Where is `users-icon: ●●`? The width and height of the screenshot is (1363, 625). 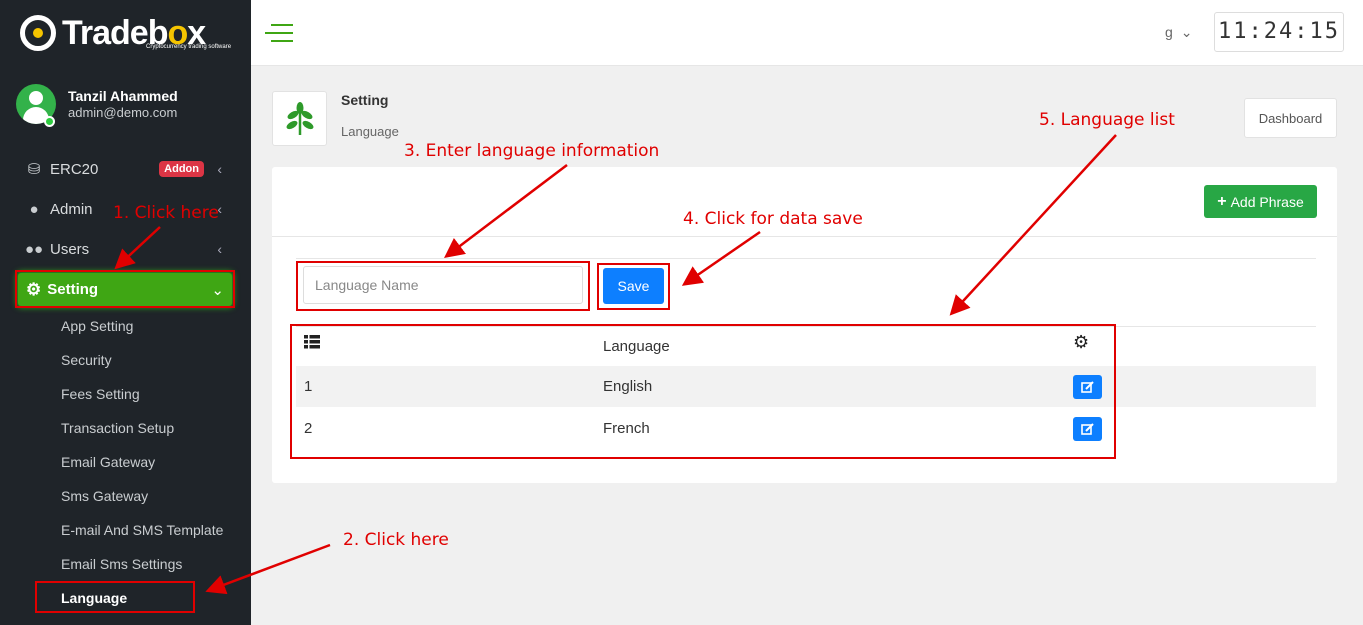
users-icon: ●● is located at coordinates (34, 249).